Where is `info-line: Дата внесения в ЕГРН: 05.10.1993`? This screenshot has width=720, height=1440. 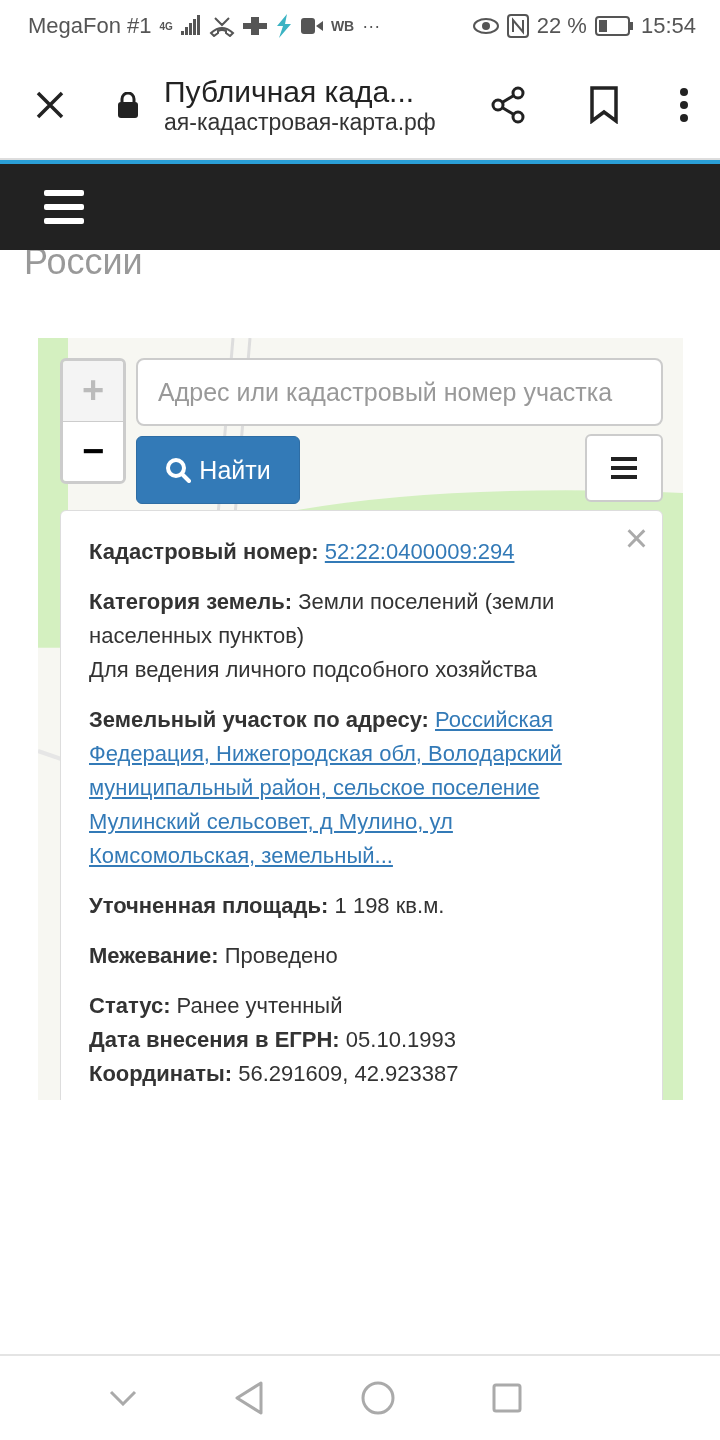 info-line: Дата внесения в ЕГРН: 05.10.1993 is located at coordinates (273, 1040).